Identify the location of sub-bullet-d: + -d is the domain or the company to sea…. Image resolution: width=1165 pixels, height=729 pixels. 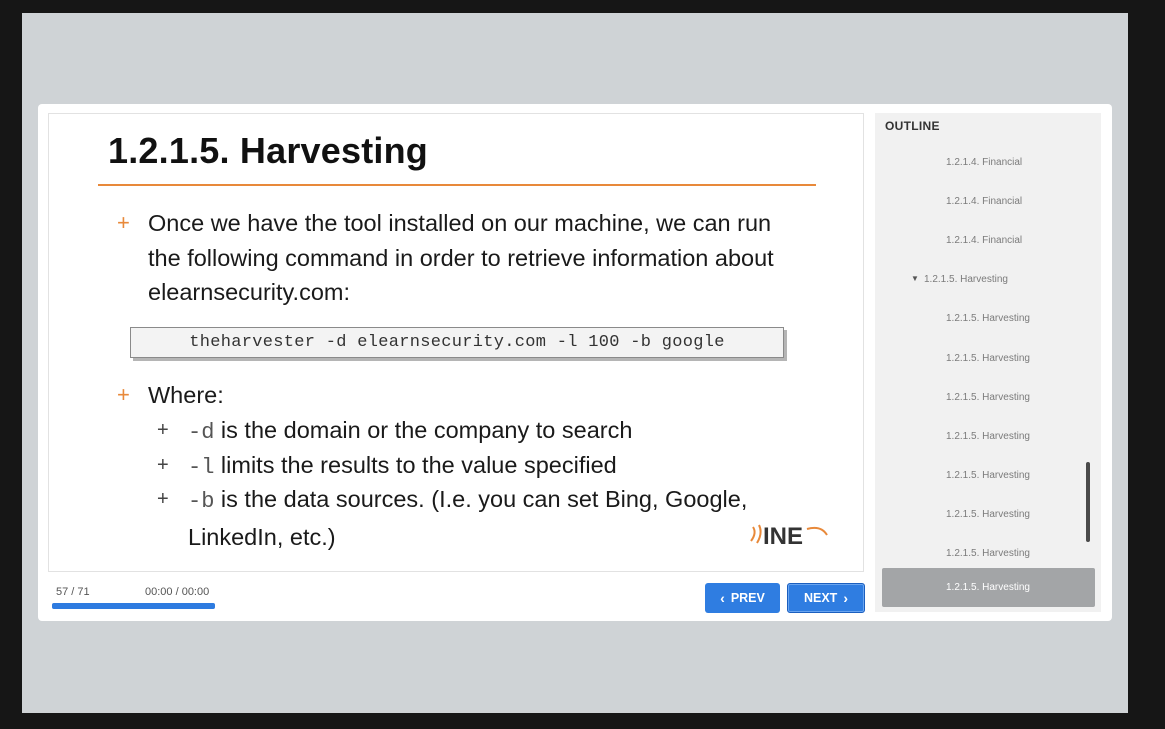
(477, 430).